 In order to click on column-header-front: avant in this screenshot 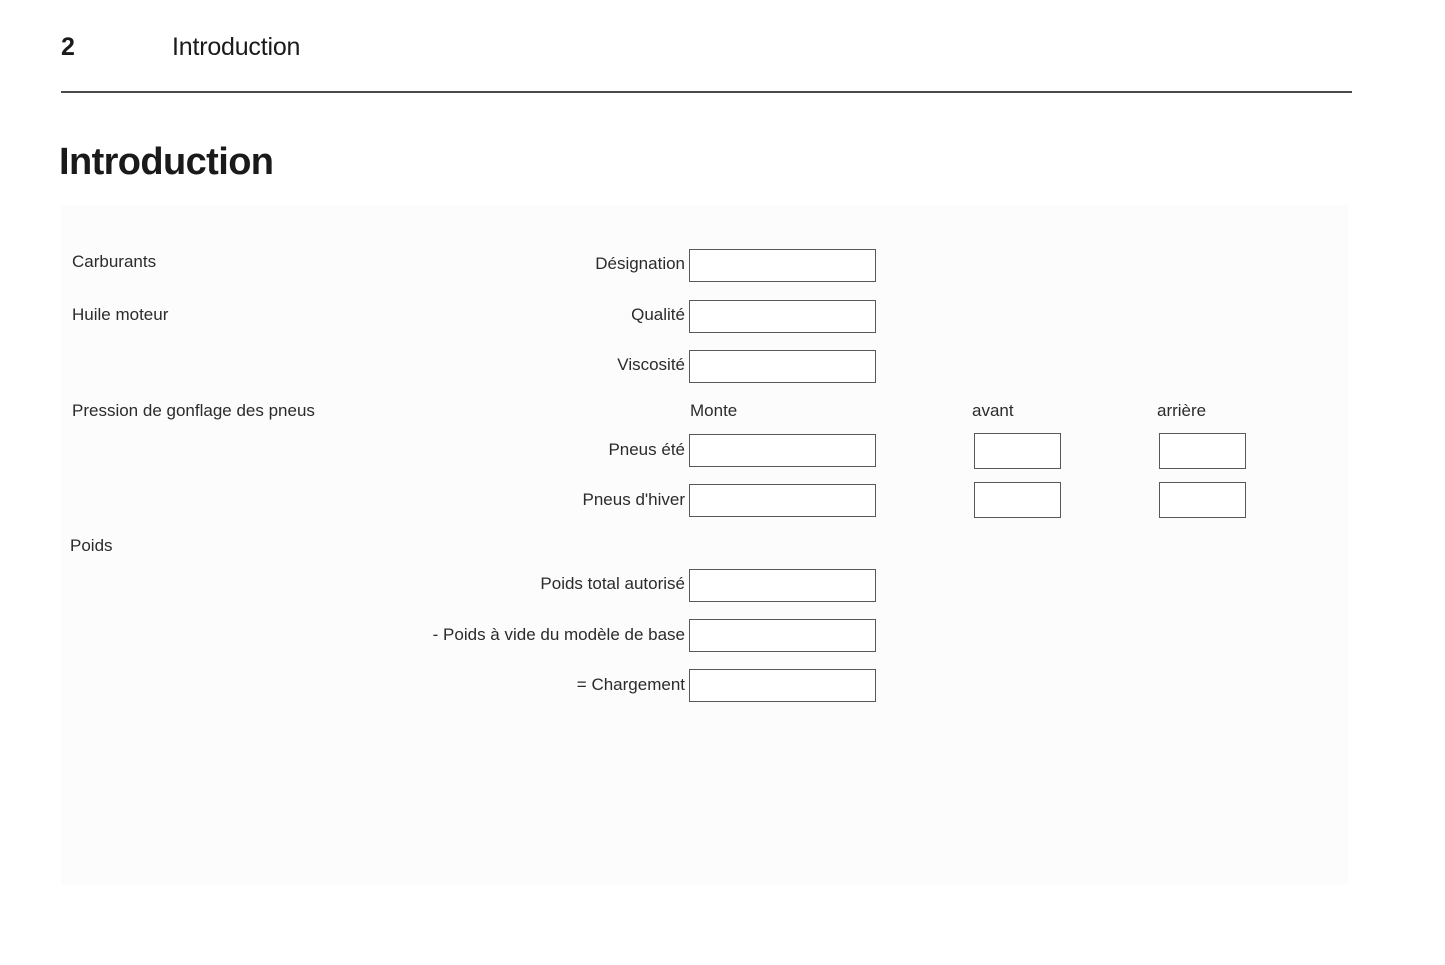, I will do `click(993, 410)`.